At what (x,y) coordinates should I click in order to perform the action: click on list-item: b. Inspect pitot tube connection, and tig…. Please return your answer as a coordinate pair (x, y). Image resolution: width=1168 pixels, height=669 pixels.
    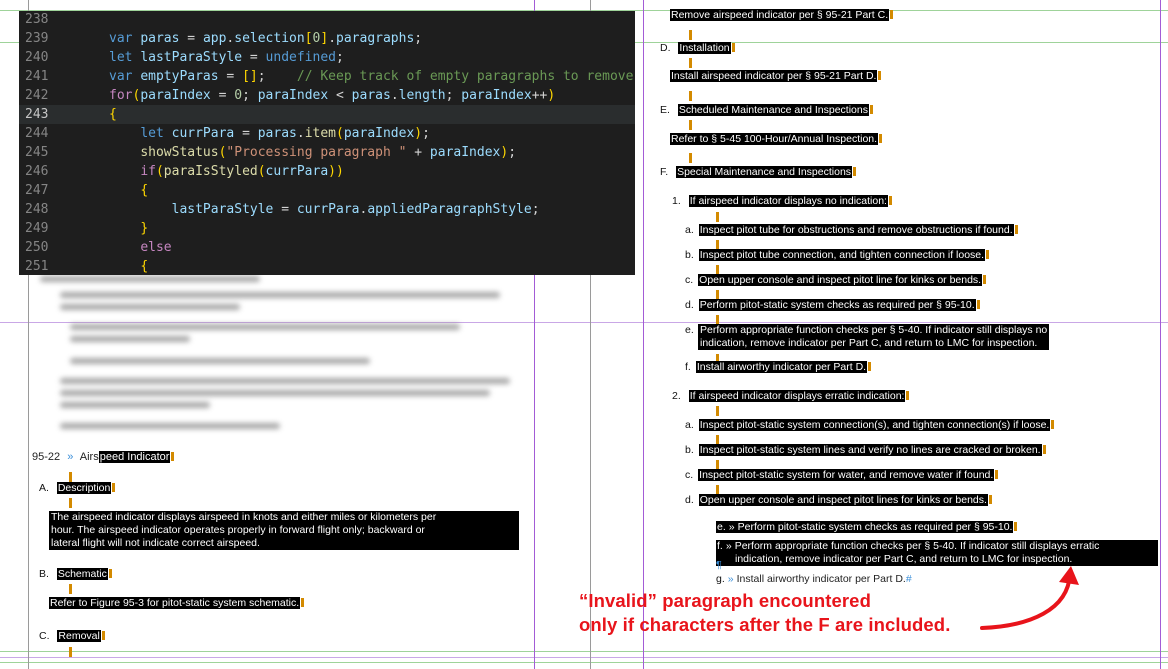
    Looking at the image, I should click on (837, 255).